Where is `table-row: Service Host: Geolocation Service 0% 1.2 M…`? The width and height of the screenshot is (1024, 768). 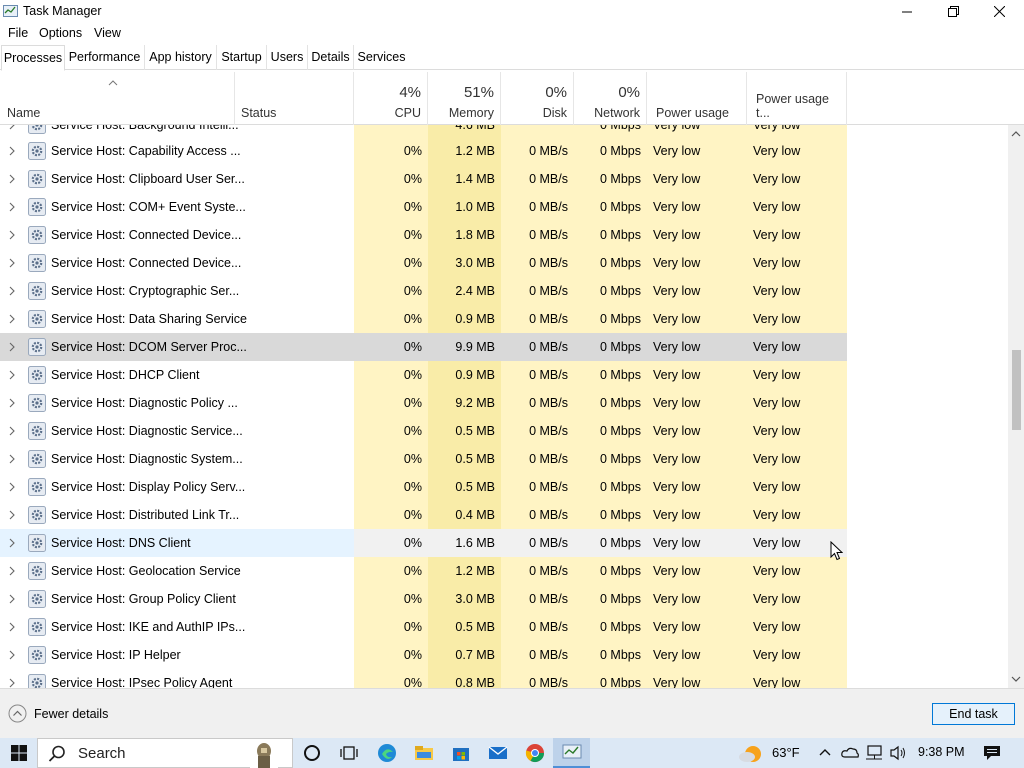 table-row: Service Host: Geolocation Service 0% 1.2 M… is located at coordinates (504, 571).